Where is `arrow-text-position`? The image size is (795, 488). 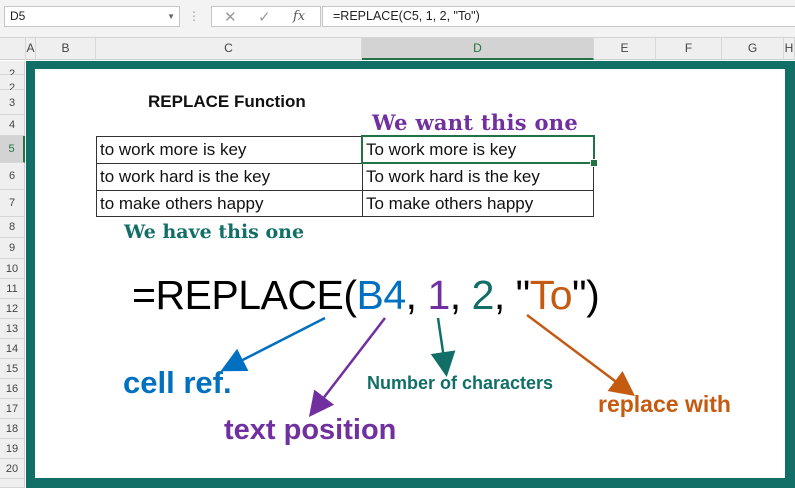
arrow-text-position is located at coordinates (347, 367).